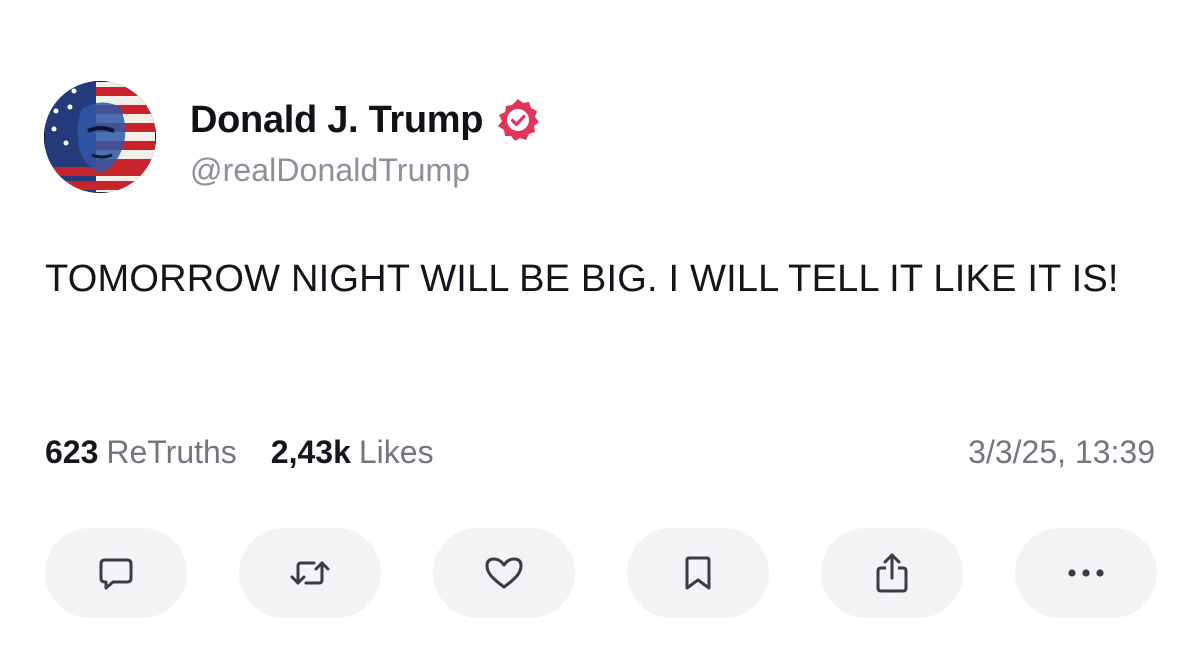 This screenshot has width=1200, height=668. I want to click on post-stats: 623 ReTruths 2,43k Likes, so click(256, 452).